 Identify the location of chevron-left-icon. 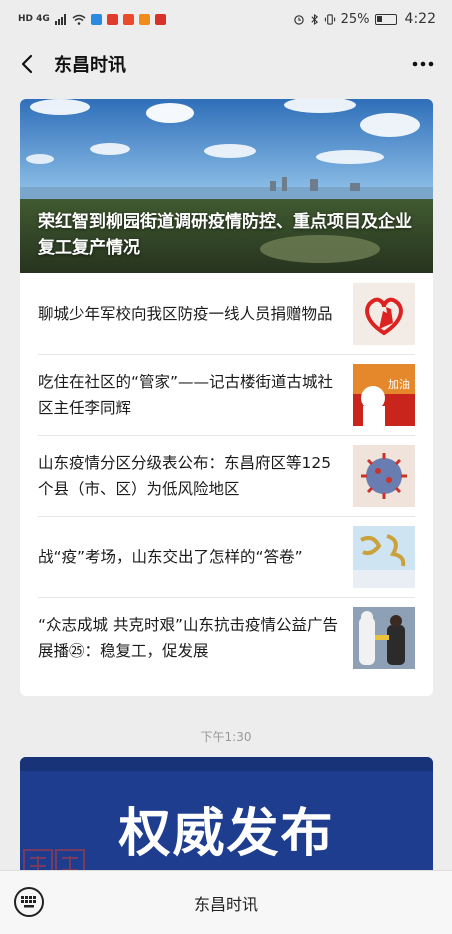
(27, 64).